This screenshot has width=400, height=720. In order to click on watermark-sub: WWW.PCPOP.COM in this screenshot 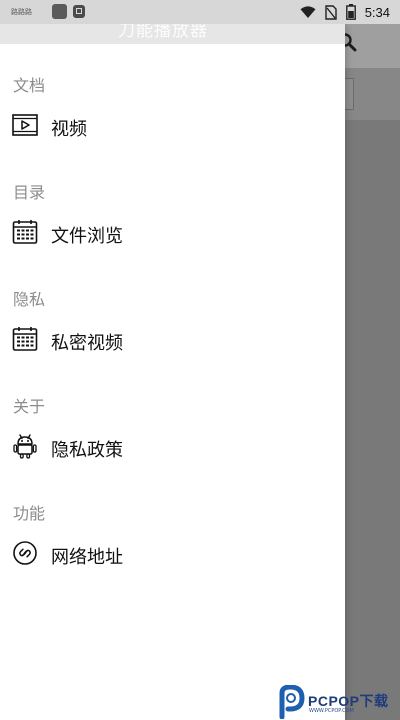, I will do `click(331, 711)`.